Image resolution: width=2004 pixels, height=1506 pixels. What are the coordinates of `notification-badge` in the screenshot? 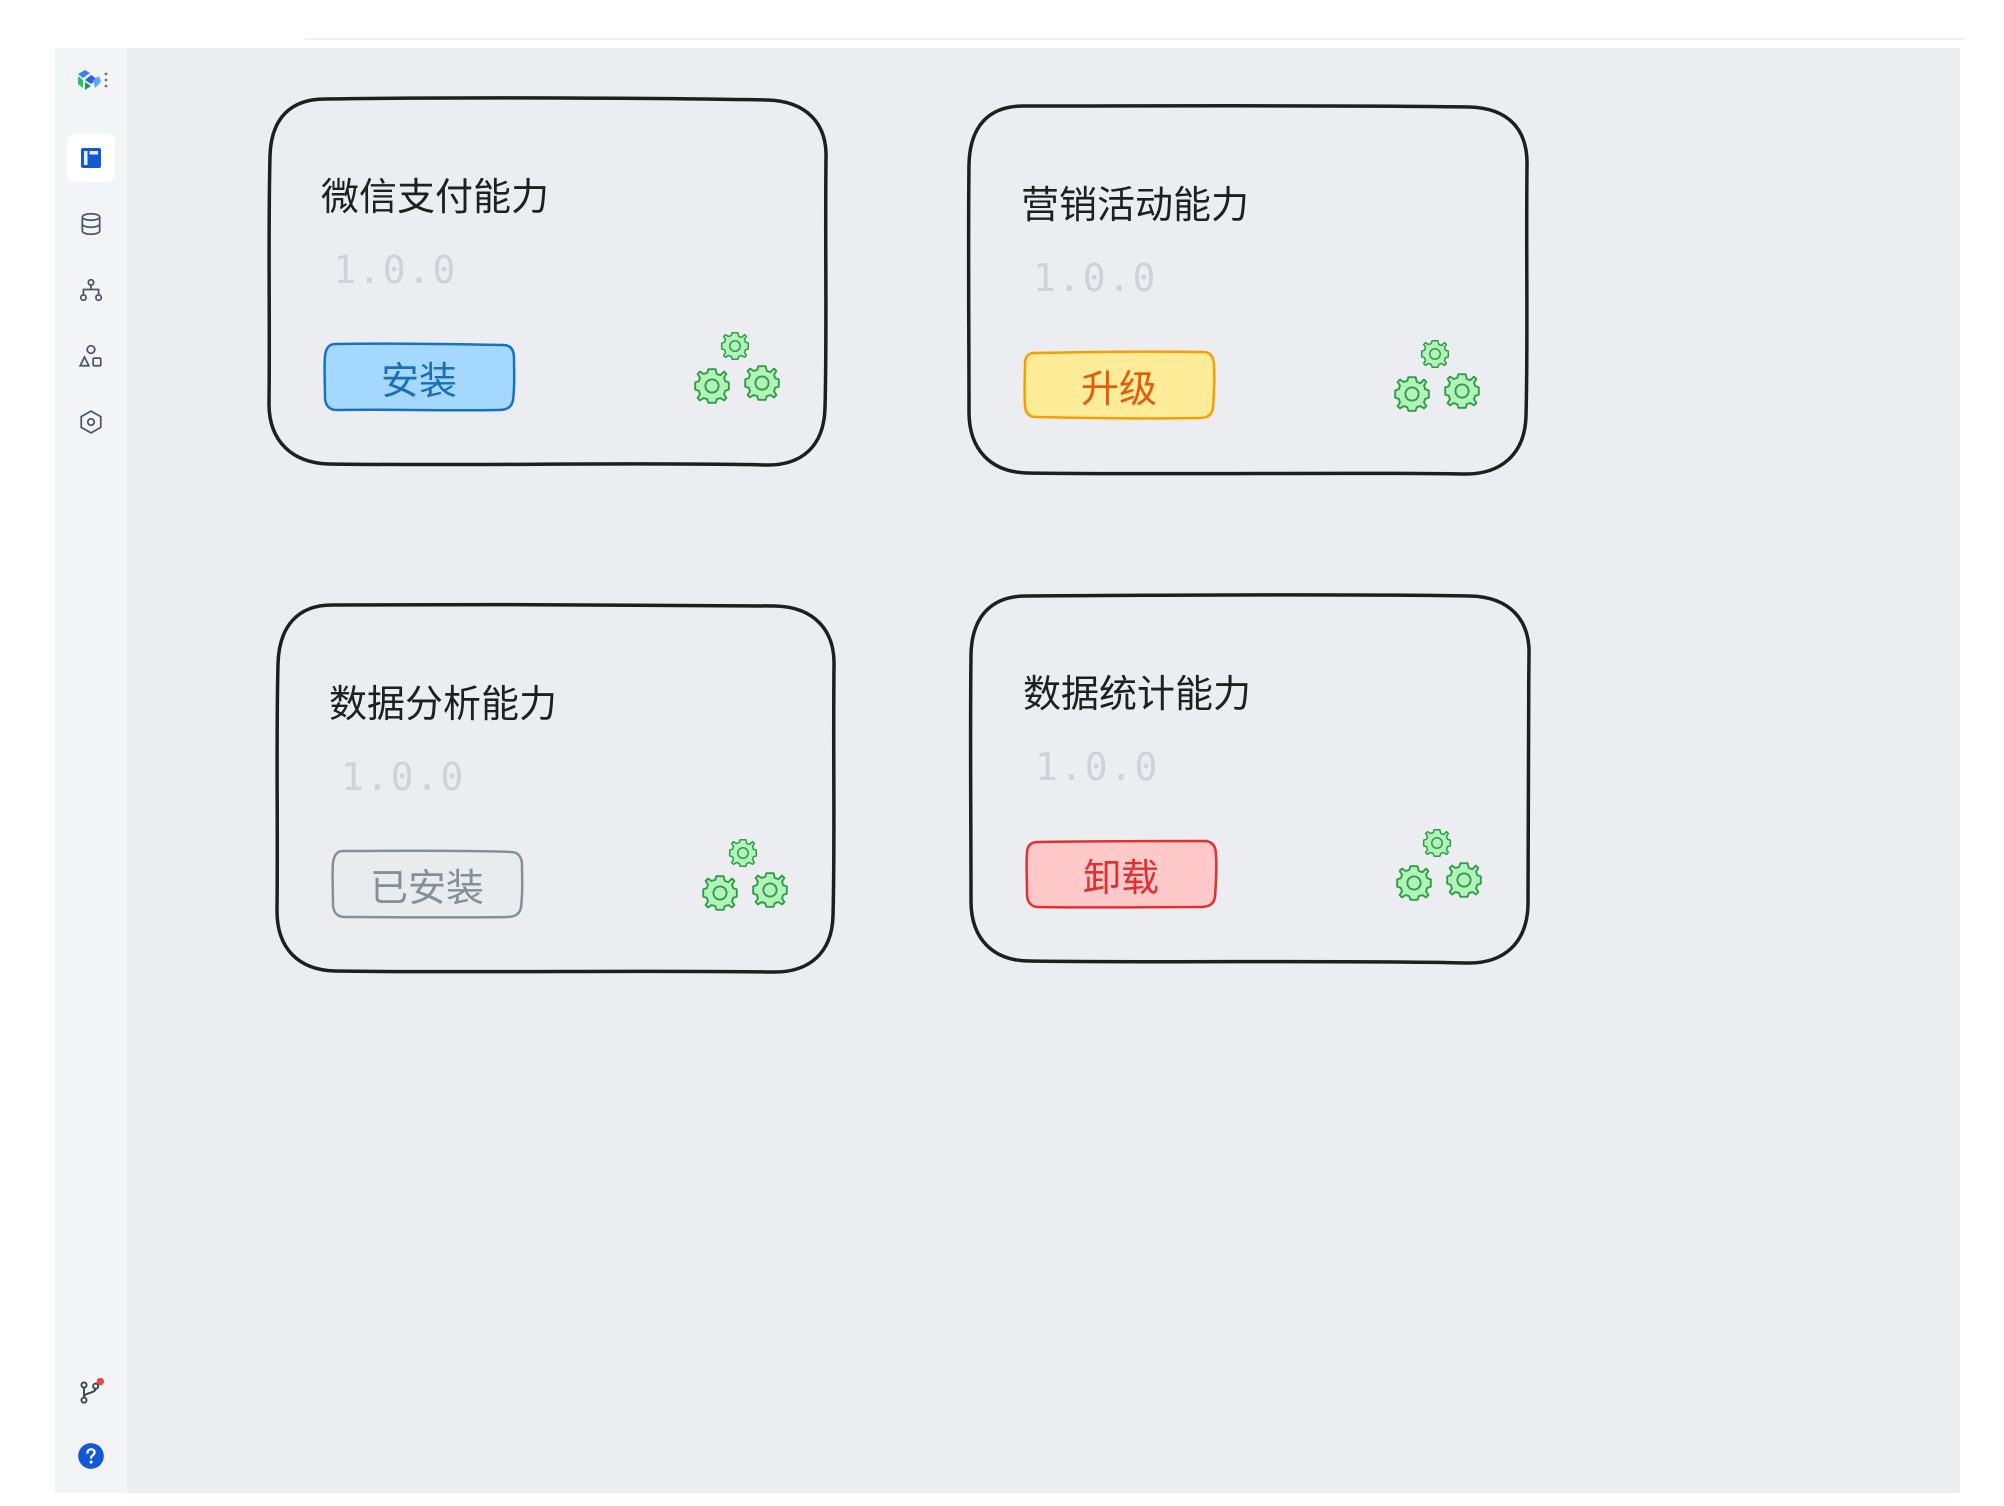 It's located at (100, 1382).